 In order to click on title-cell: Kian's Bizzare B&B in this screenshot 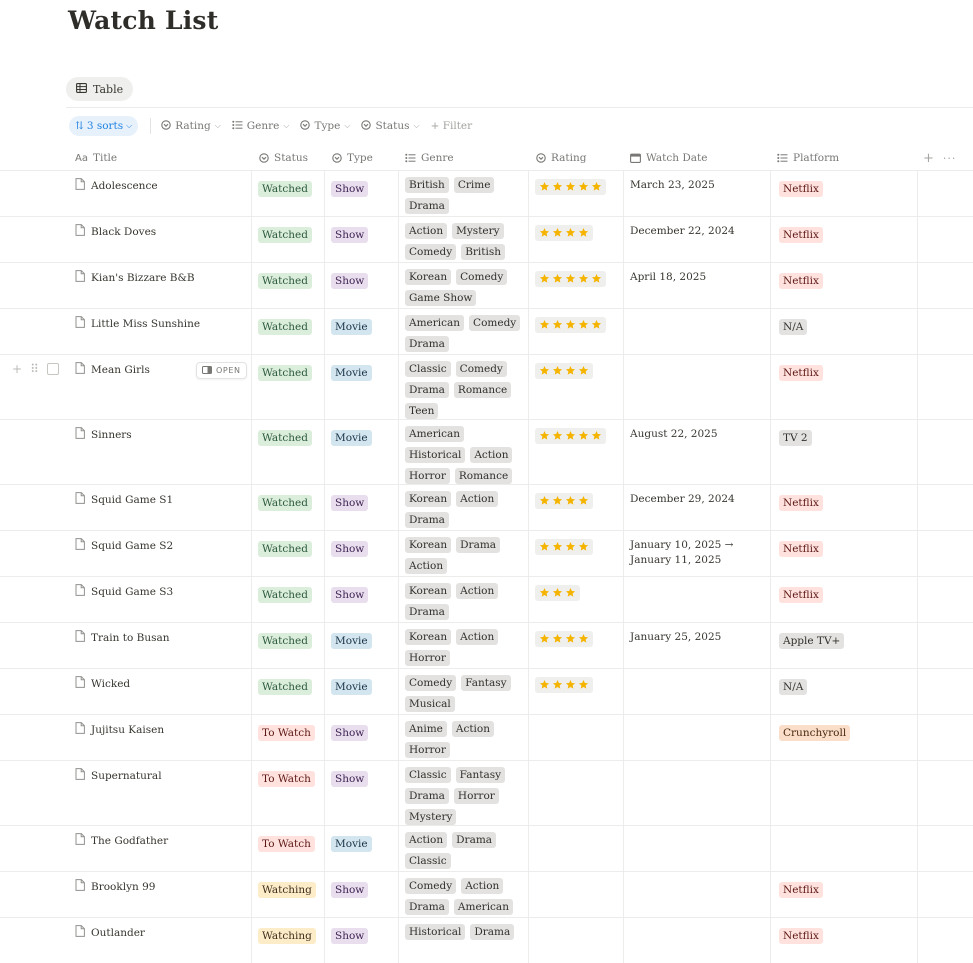, I will do `click(135, 277)`.